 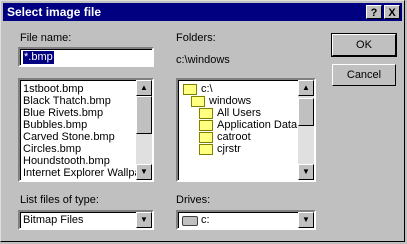 I want to click on folder-item: All Users, so click(x=238, y=113).